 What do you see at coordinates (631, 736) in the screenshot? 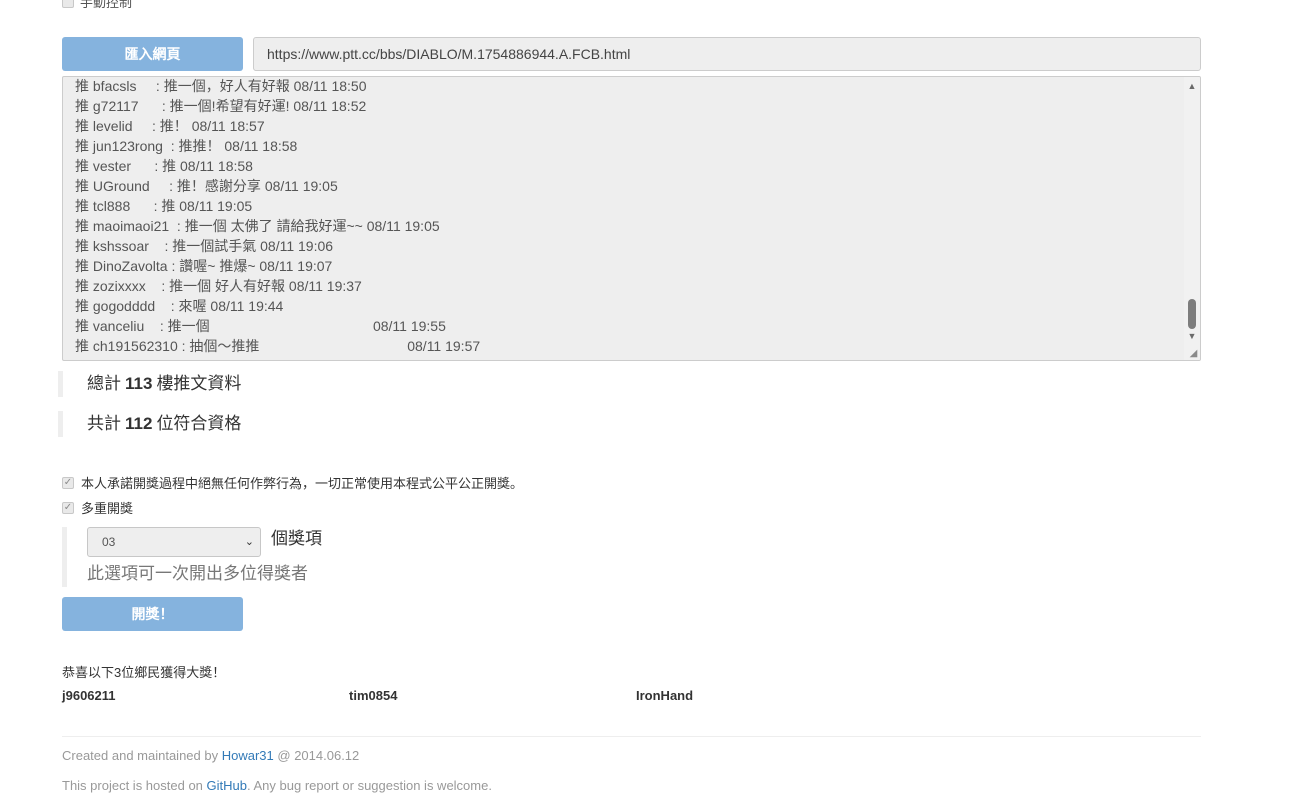
I see `footer-divider` at bounding box center [631, 736].